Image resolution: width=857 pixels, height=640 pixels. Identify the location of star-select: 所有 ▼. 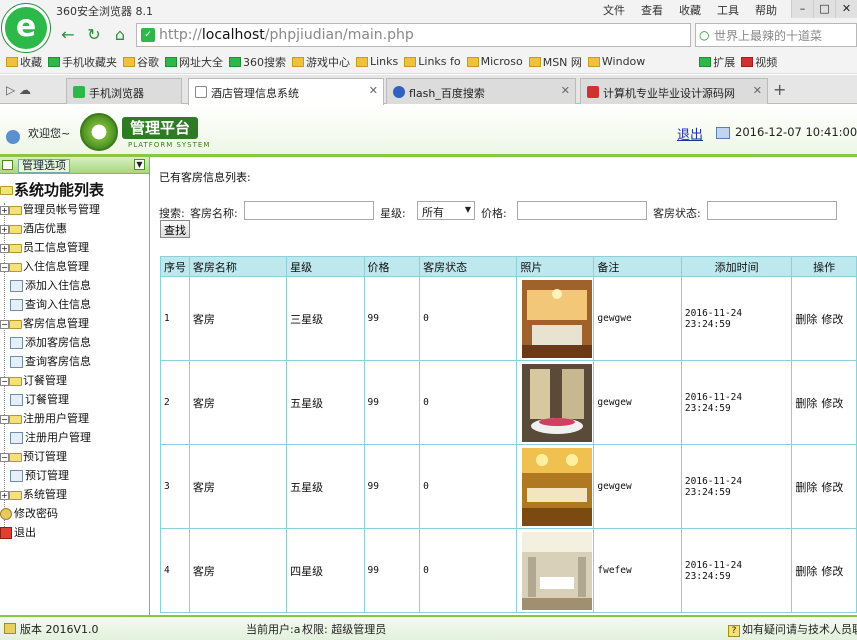
(446, 210).